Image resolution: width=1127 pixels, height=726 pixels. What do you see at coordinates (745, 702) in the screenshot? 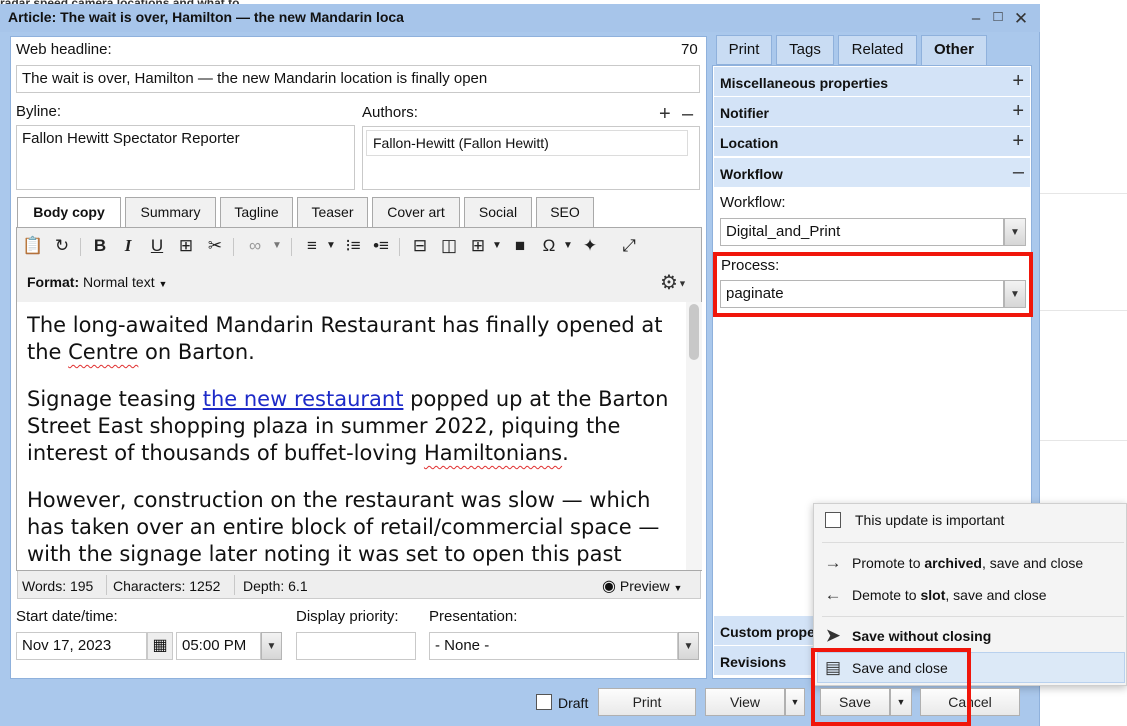
I see `view-button: View` at bounding box center [745, 702].